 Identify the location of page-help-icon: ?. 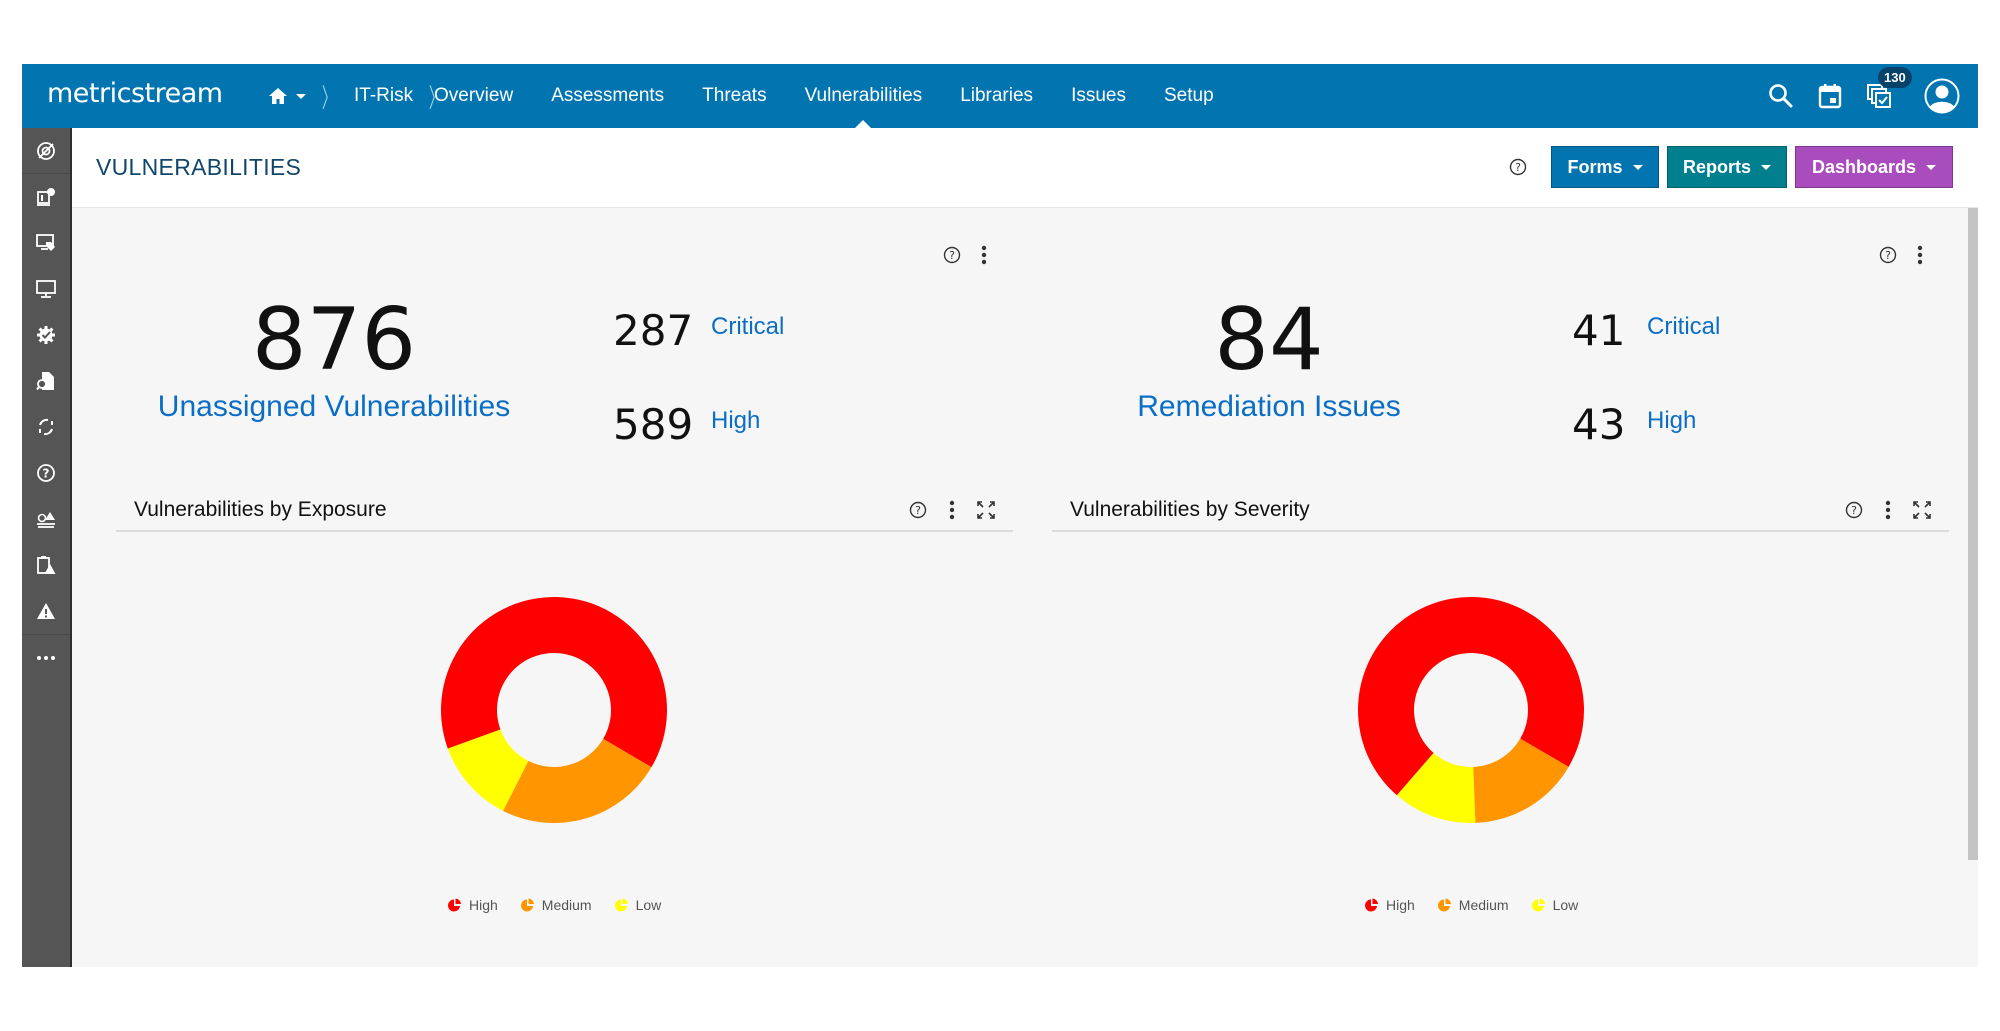
(1518, 169).